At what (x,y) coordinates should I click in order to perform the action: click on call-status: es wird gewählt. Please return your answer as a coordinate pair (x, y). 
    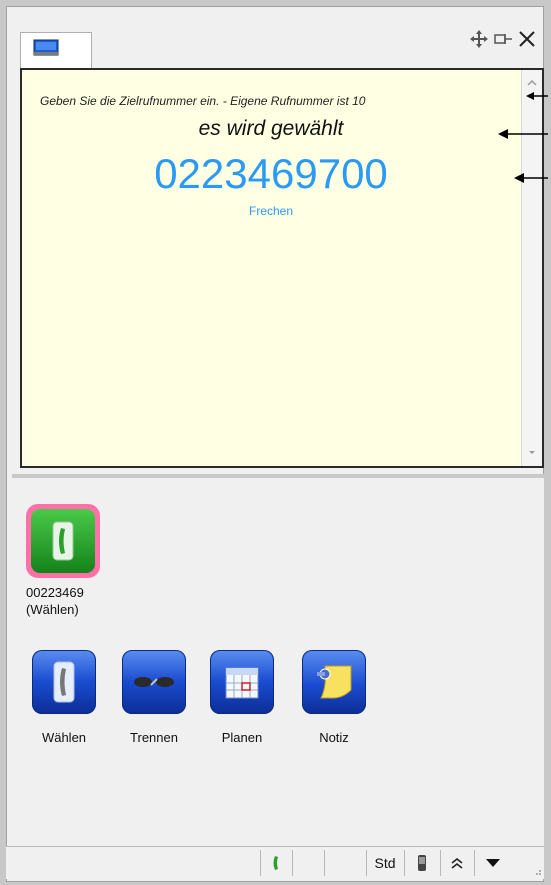
    Looking at the image, I should click on (271, 128).